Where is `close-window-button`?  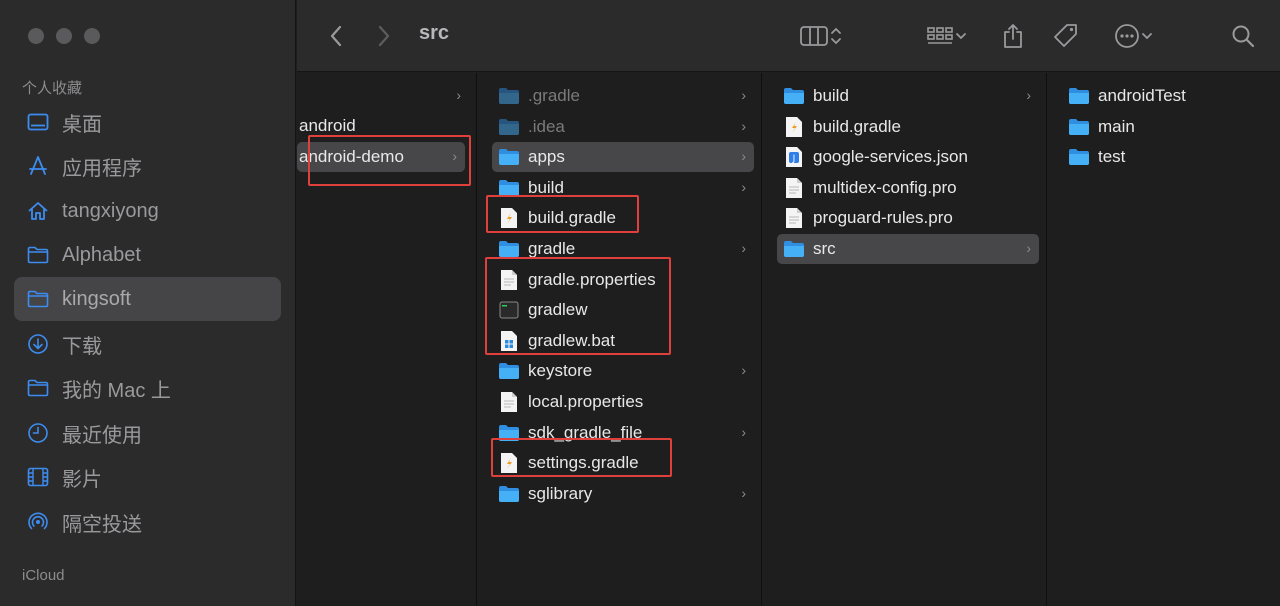 close-window-button is located at coordinates (36, 36).